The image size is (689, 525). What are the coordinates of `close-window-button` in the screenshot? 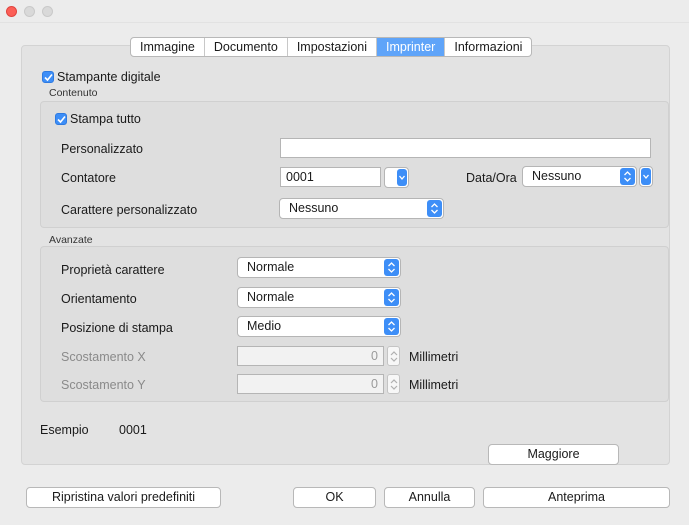 It's located at (11, 11).